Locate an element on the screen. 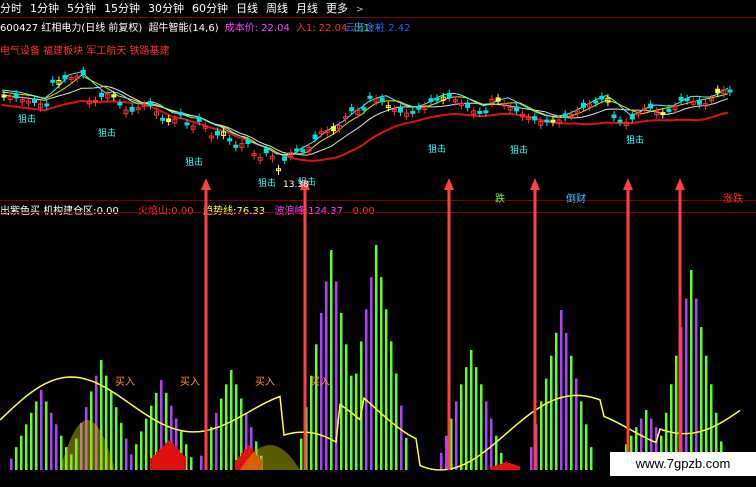 This screenshot has height=487, width=756. sniper-label-3: 狙击 is located at coordinates (267, 183).